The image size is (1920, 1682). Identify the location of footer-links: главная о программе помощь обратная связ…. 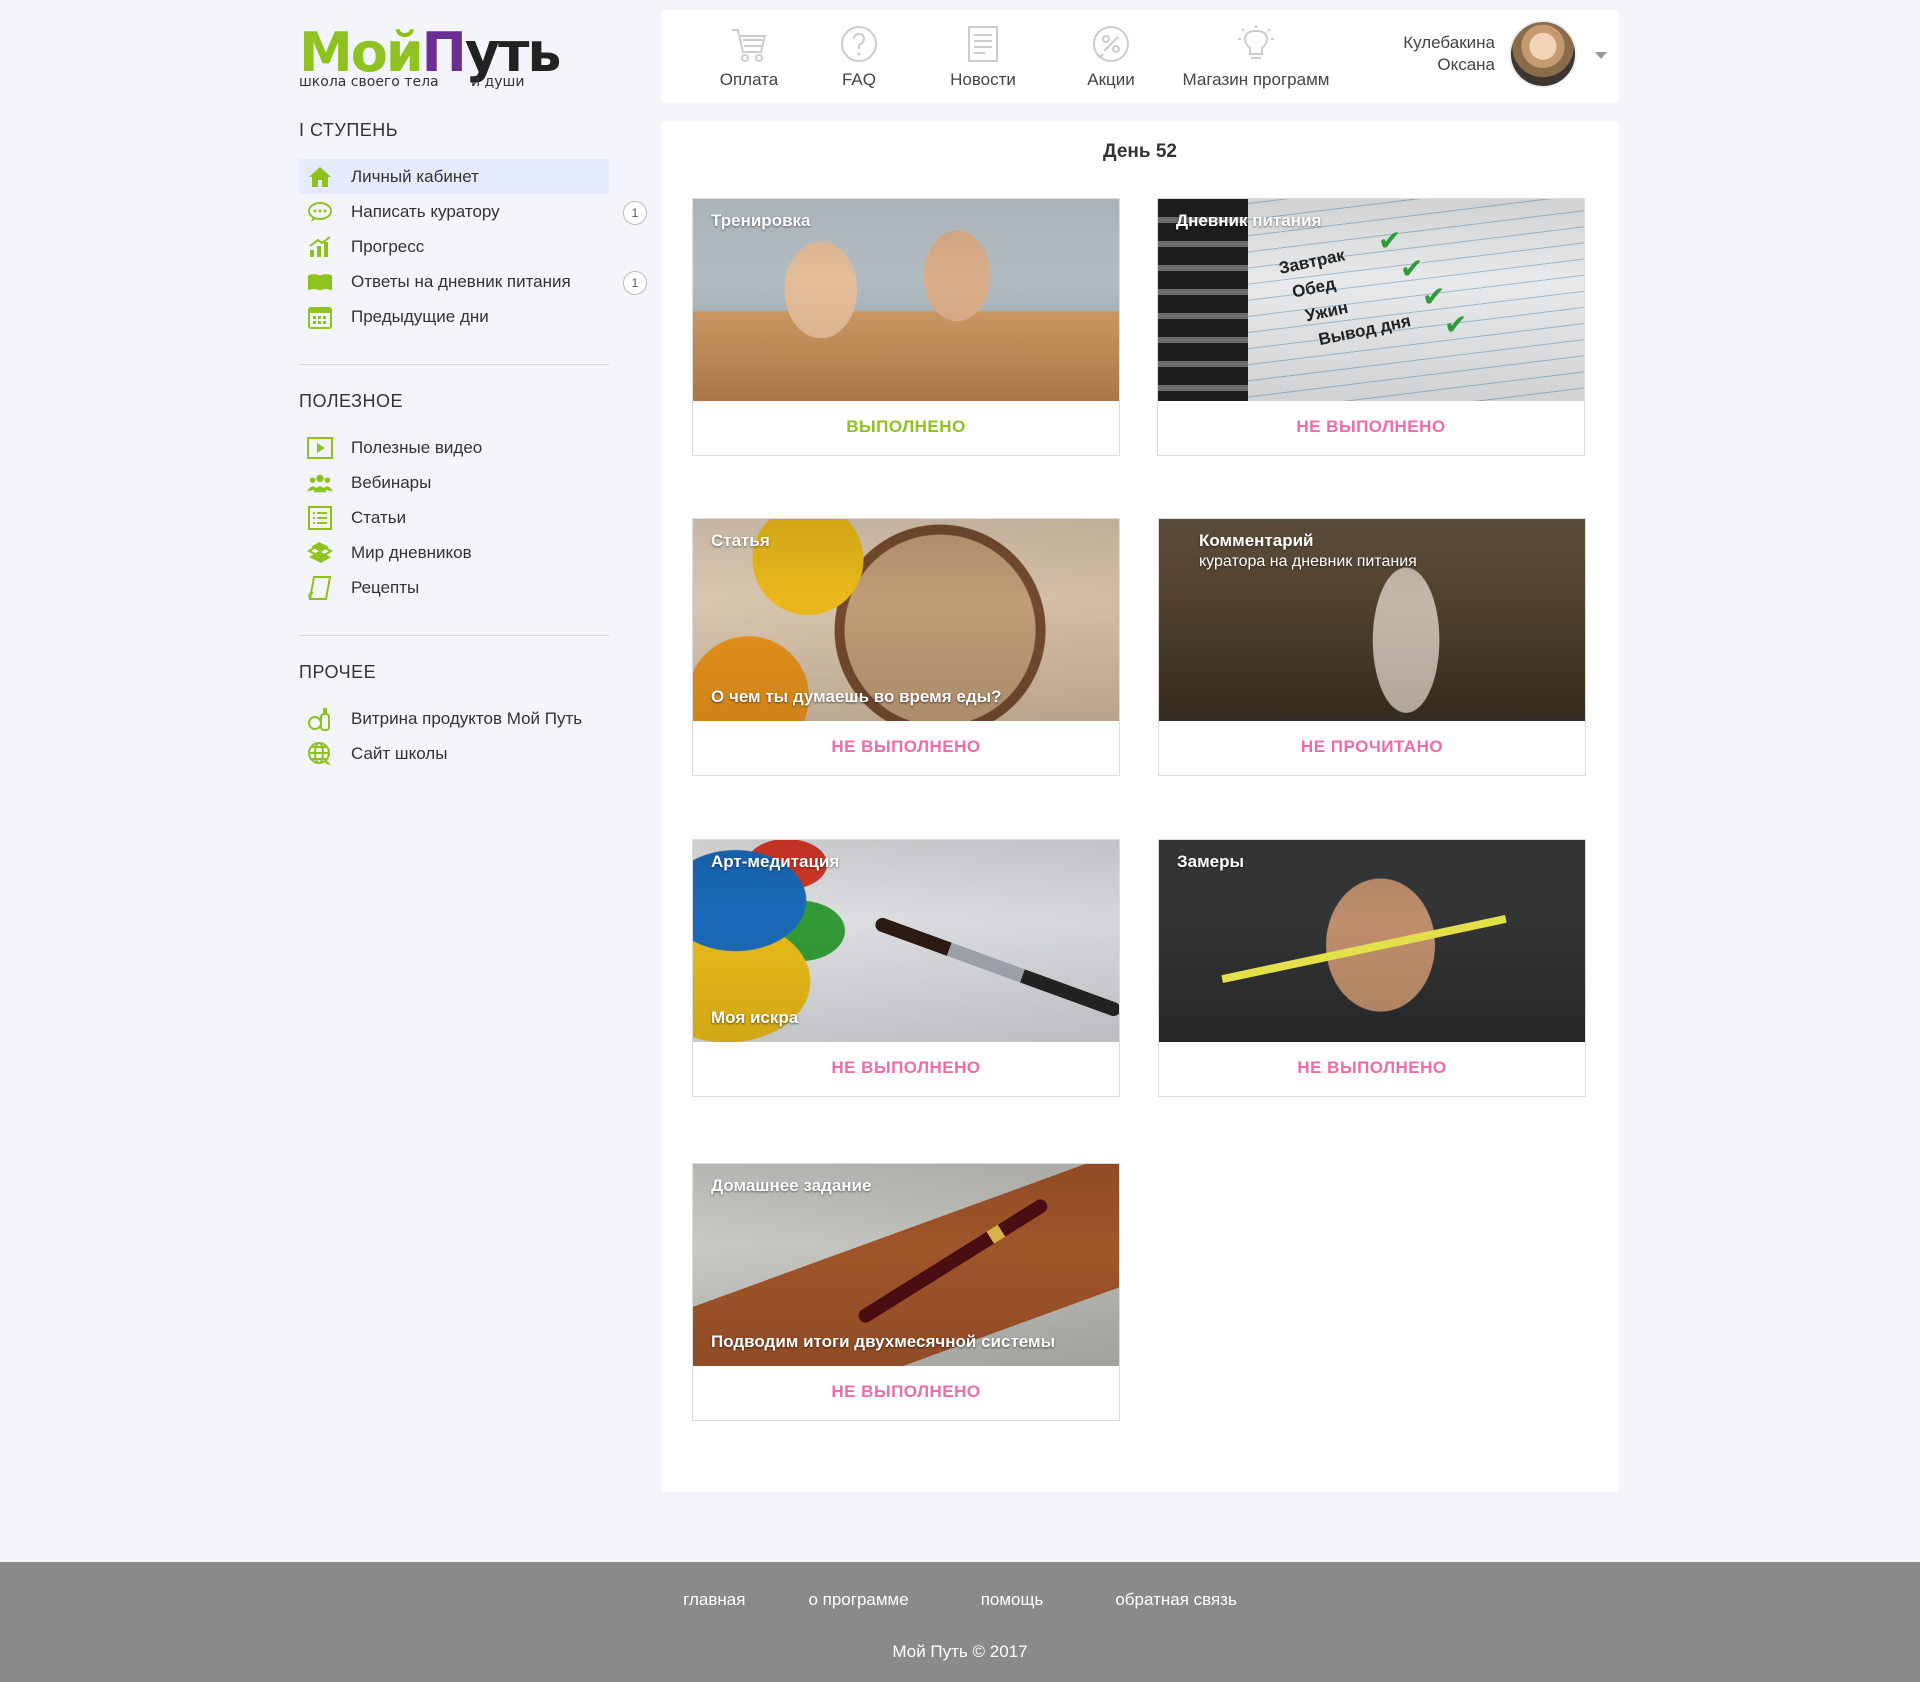
(960, 1600).